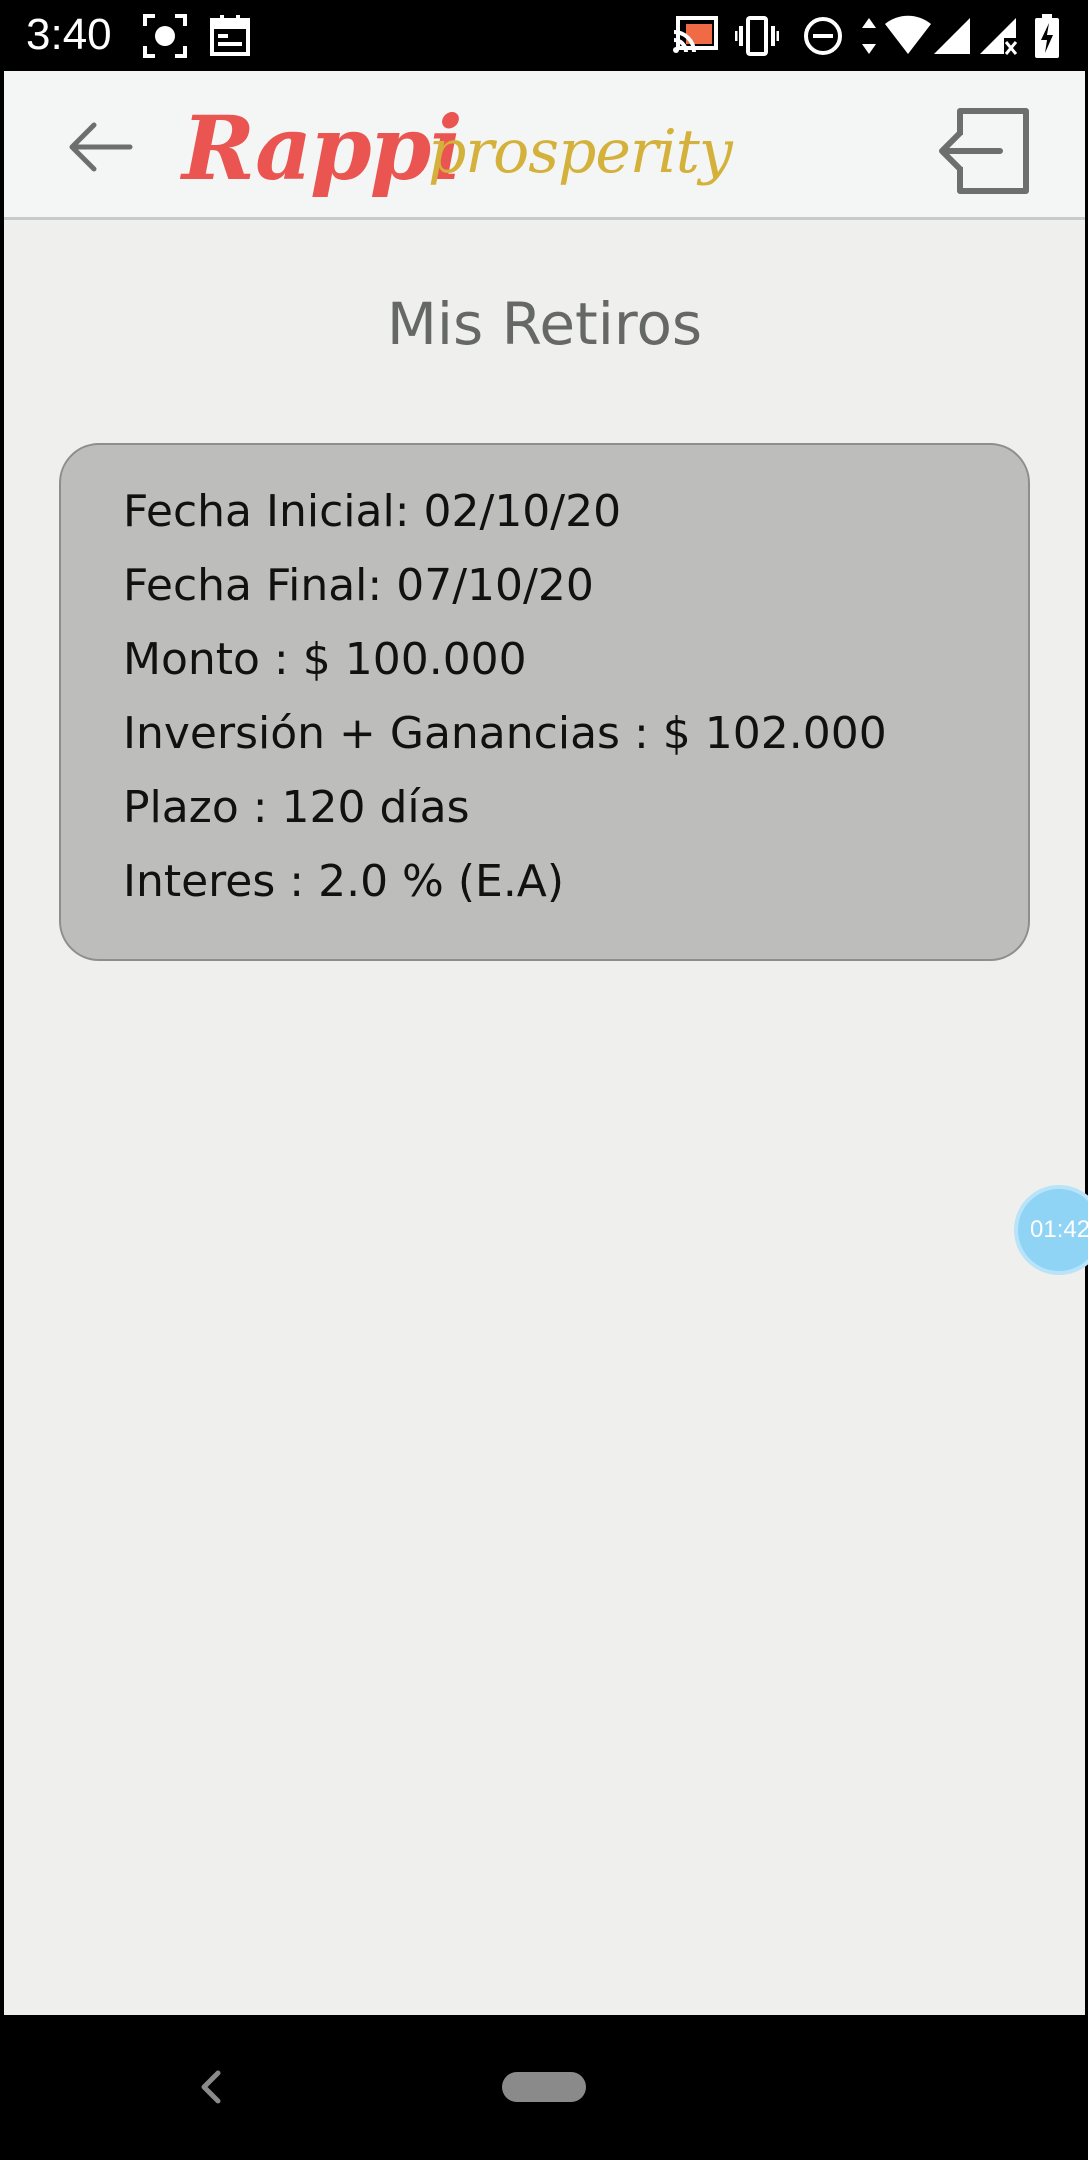 This screenshot has width=1088, height=2160. Describe the element at coordinates (984, 150) in the screenshot. I see `logout-icon` at that location.